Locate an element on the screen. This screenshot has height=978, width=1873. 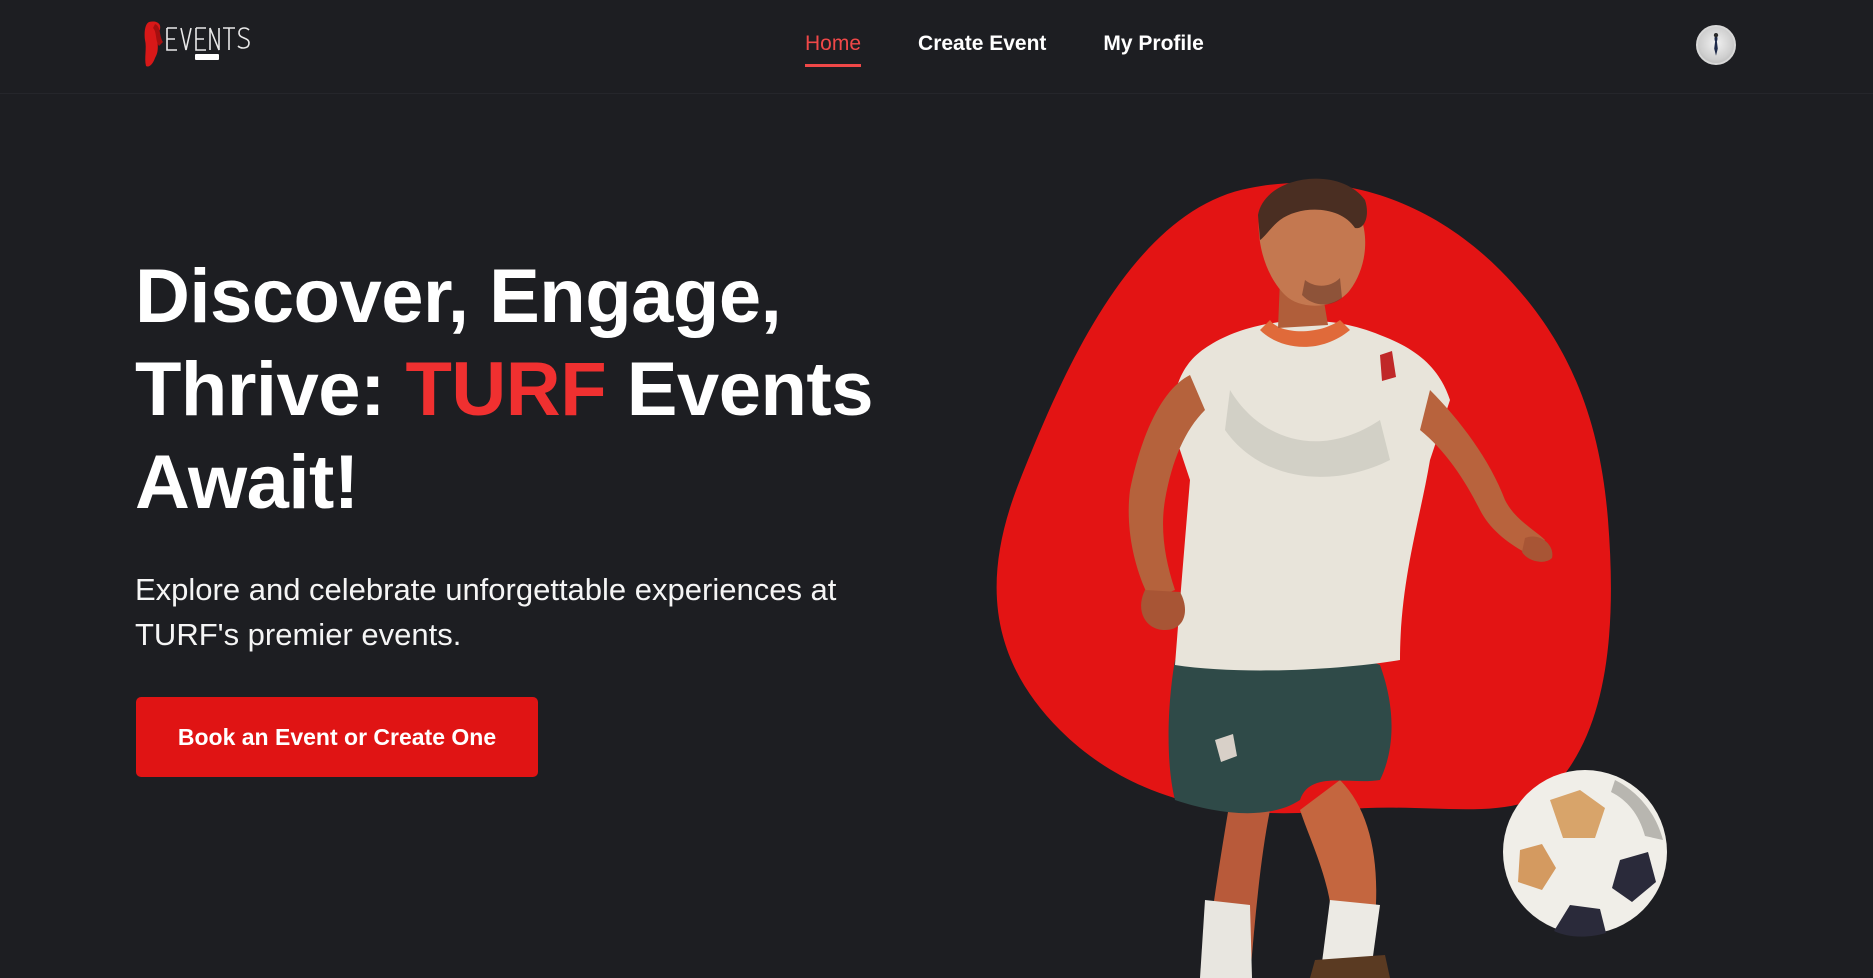
soccer-ball-icon is located at coordinates (1585, 853).